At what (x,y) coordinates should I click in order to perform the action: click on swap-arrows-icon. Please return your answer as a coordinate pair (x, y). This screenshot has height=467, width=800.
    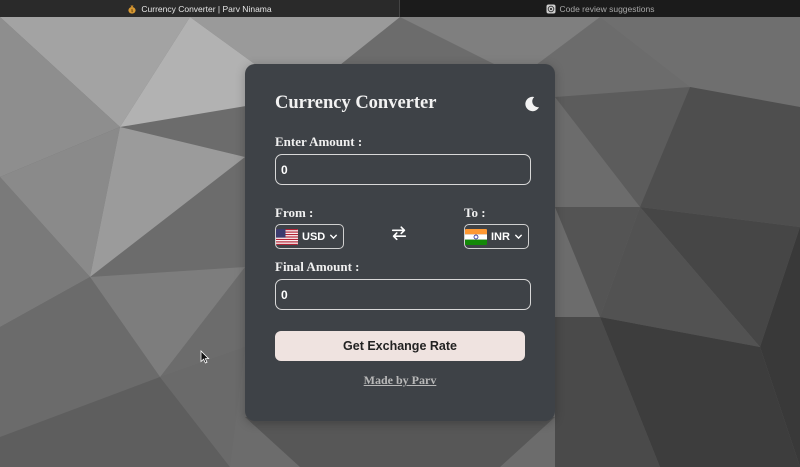
    Looking at the image, I should click on (399, 233).